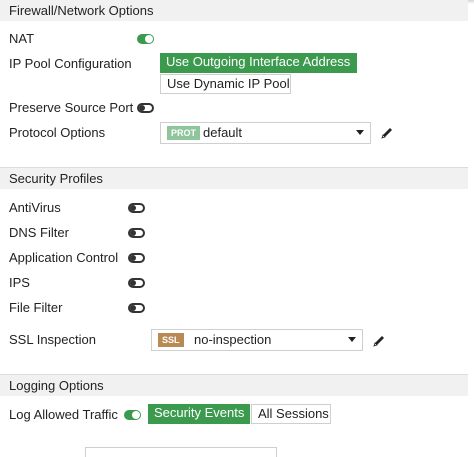 The image size is (474, 457). I want to click on use-outgoing-interface-address-option: Use Outgoing Interface Address, so click(258, 63).